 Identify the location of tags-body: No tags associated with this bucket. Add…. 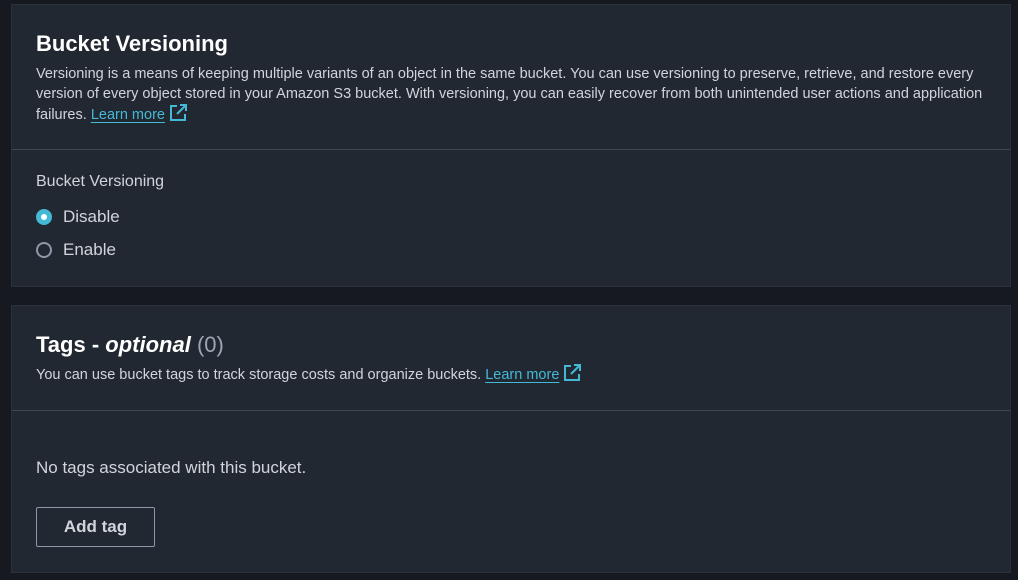
(511, 501).